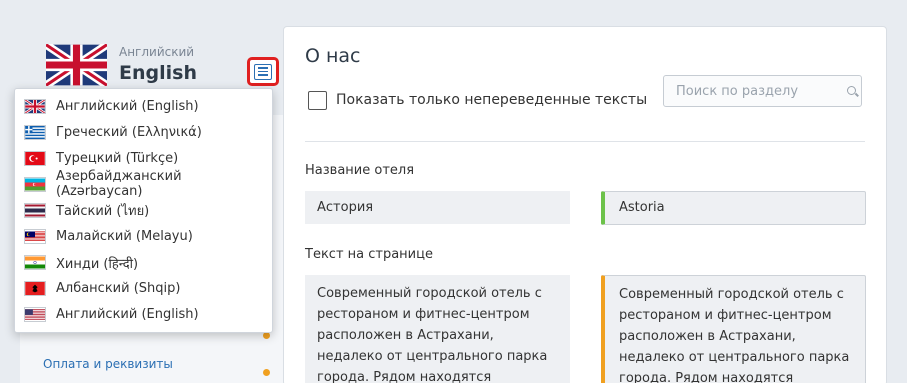  I want to click on india-flag-icon, so click(35, 263).